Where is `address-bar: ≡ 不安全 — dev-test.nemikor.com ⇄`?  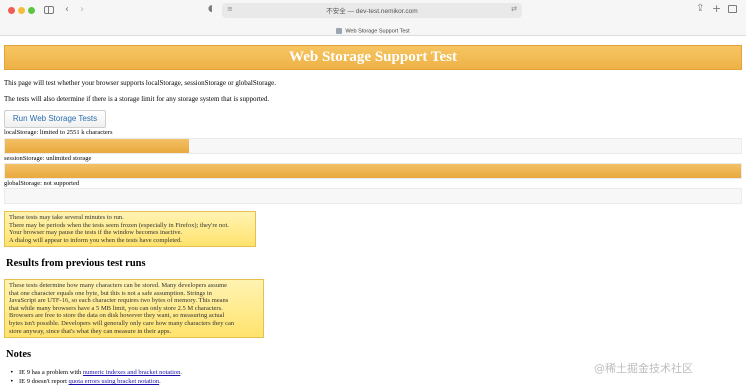 address-bar: ≡ 不安全 — dev-test.nemikor.com ⇄ is located at coordinates (372, 10).